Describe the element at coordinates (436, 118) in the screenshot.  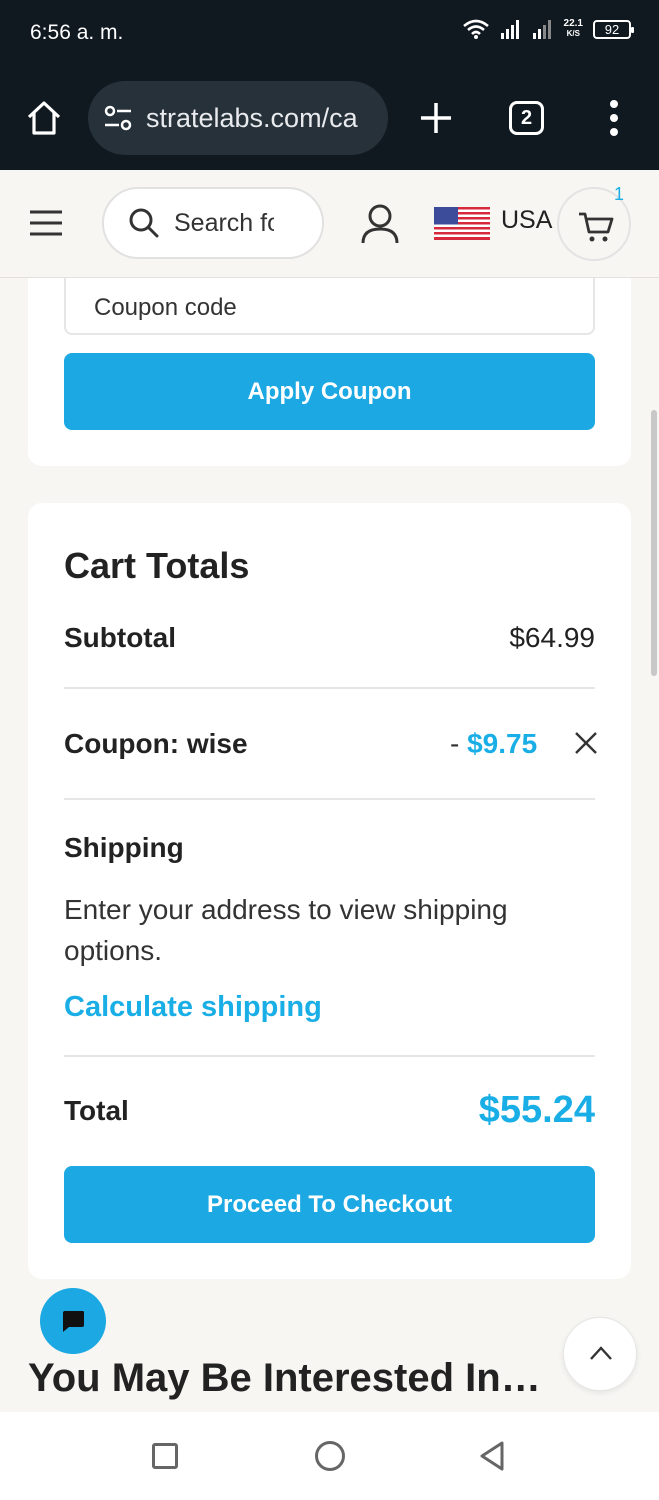
I see `new-tab-icon` at that location.